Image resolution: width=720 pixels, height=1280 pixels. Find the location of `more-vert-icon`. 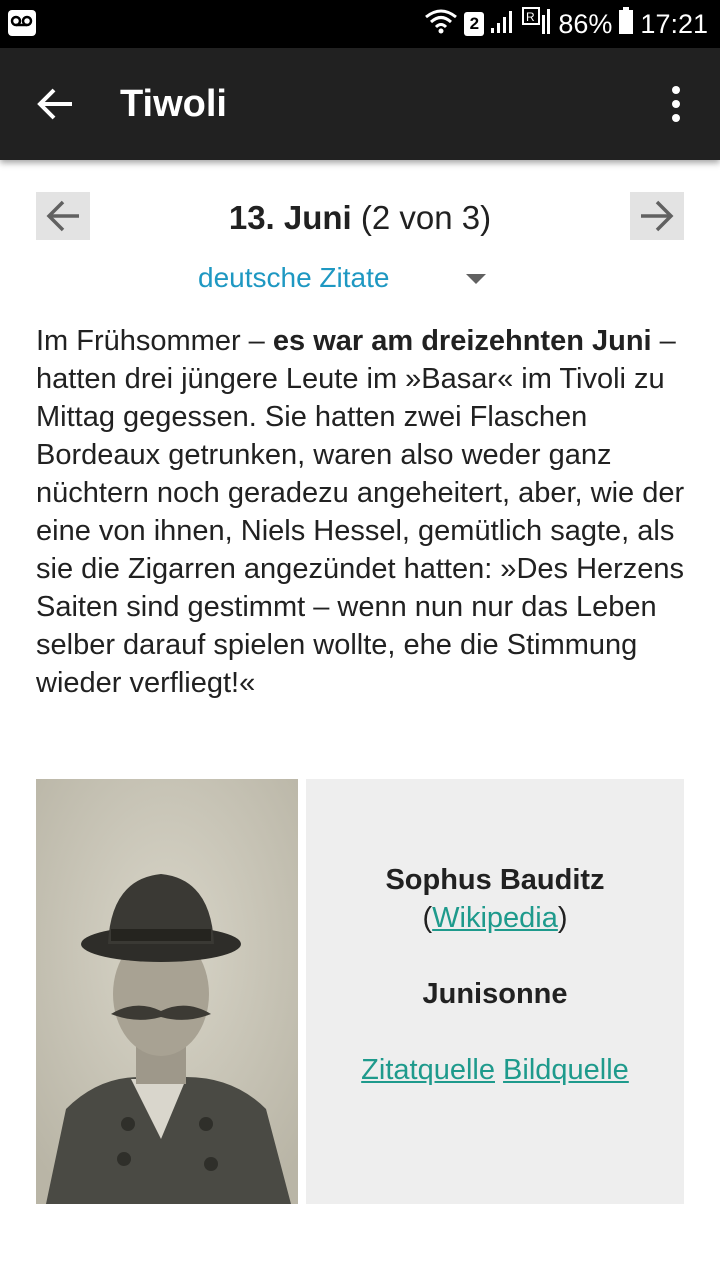

more-vert-icon is located at coordinates (676, 104).